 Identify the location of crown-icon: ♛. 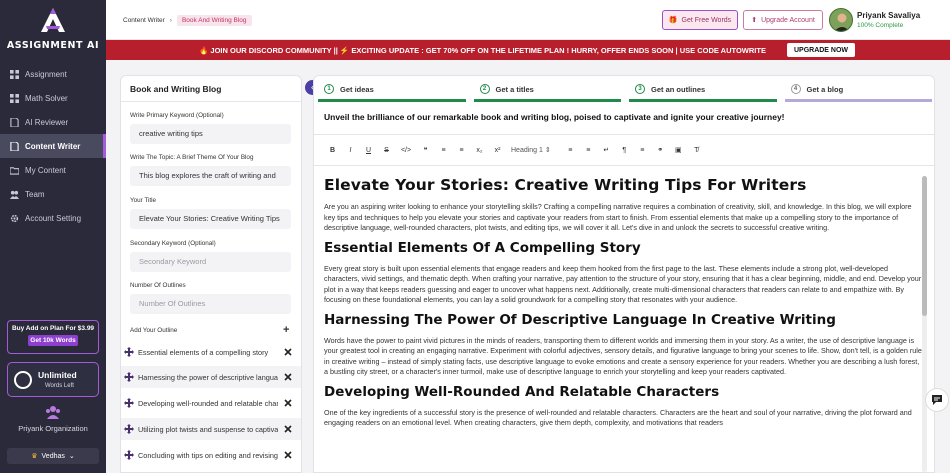
(34, 456).